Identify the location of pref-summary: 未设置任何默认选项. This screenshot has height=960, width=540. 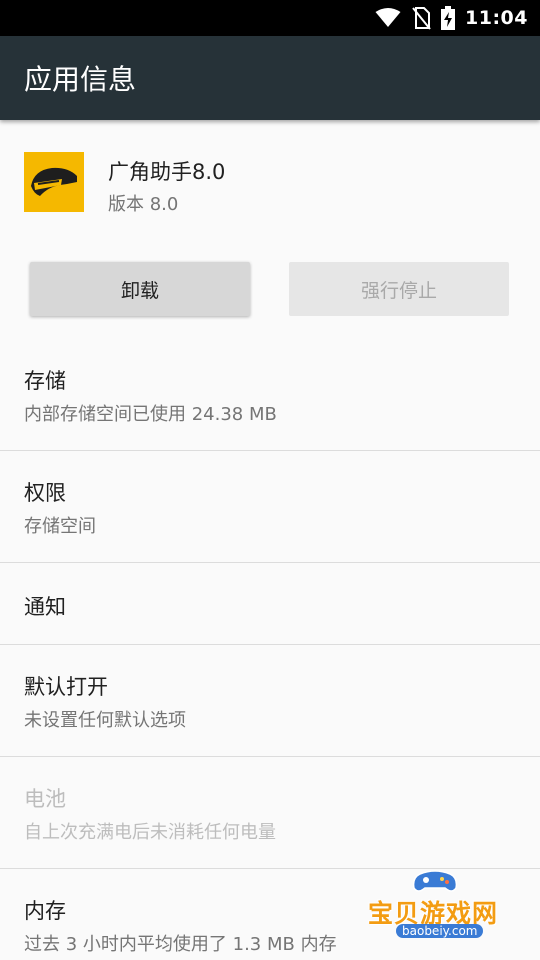
(105, 720).